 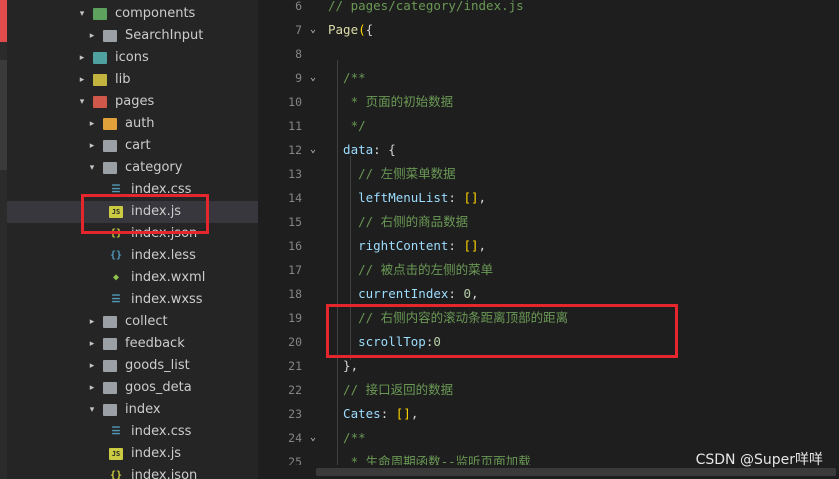 I want to click on code-text: */, so click(x=347, y=125).